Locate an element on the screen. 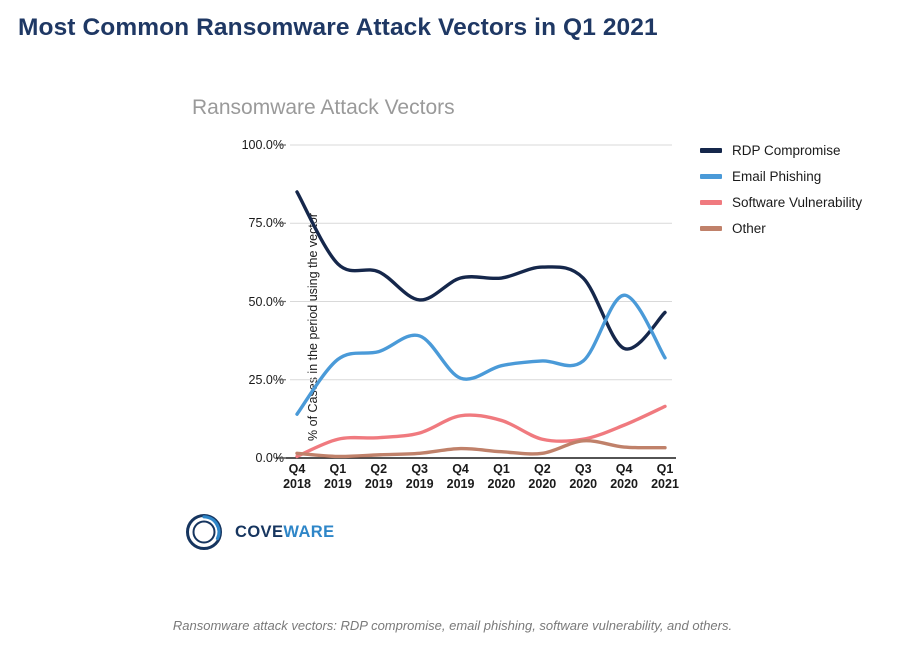  legend-item-label: Email Phishing is located at coordinates (777, 176).